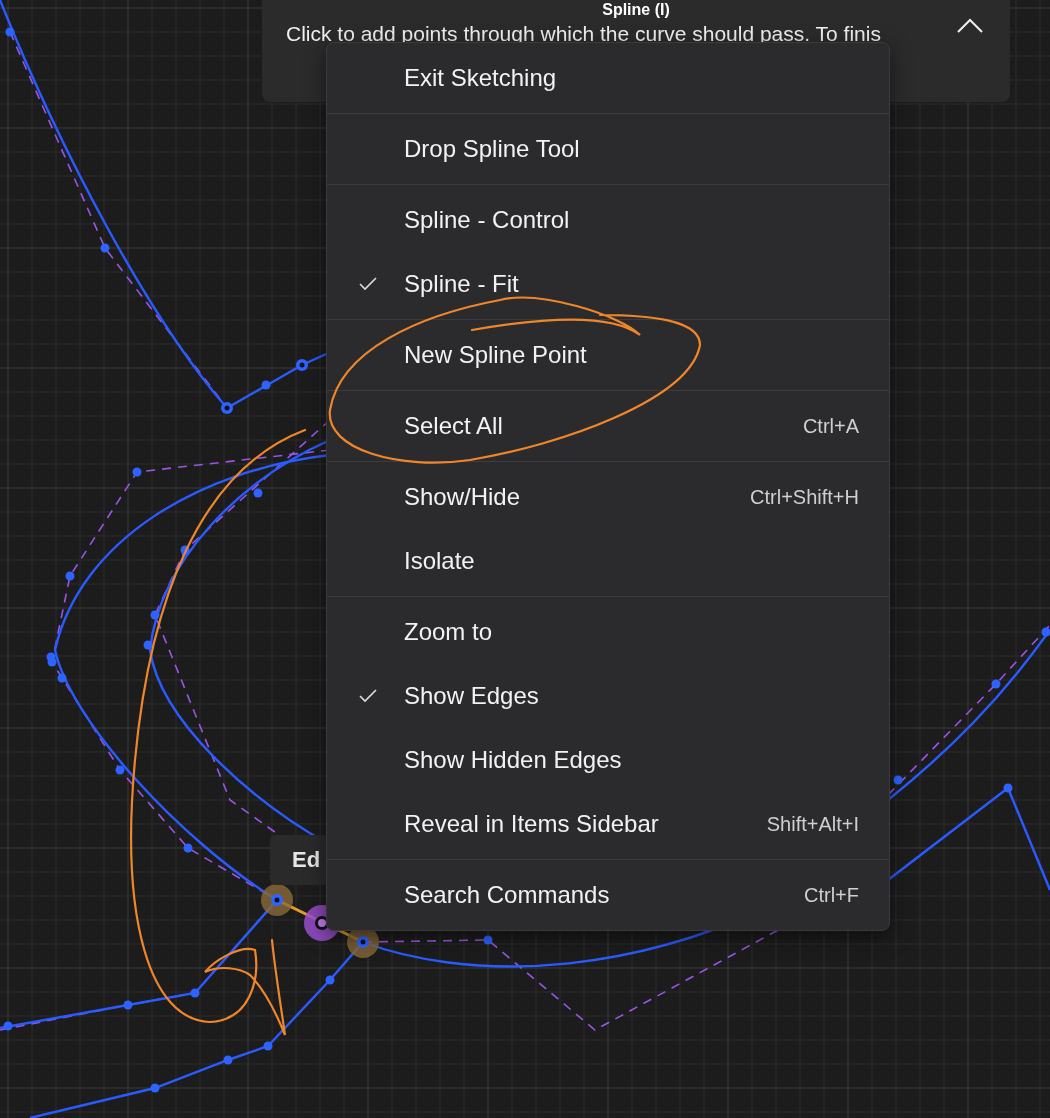 This screenshot has height=1118, width=1050. Describe the element at coordinates (812, 824) in the screenshot. I see `shortcut-label: Shift+Alt+I` at that location.